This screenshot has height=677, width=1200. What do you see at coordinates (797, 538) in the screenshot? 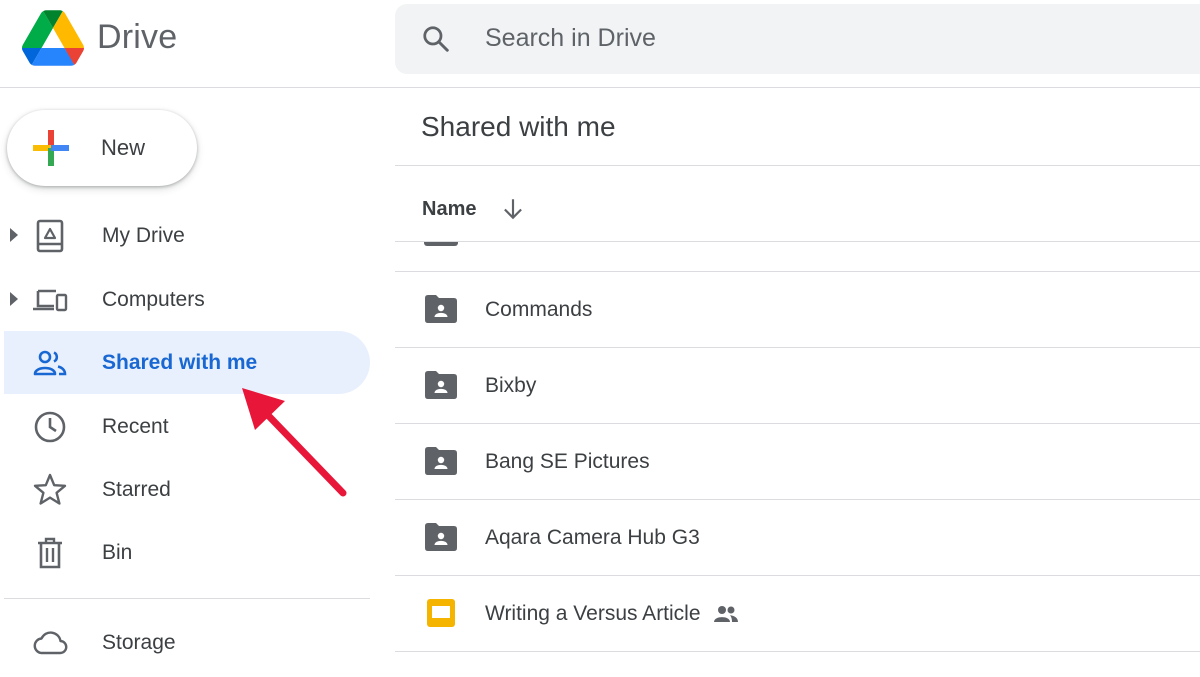
I see `file-row-aqara-camera-hub-g3: Aqara Camera Hub G3` at bounding box center [797, 538].